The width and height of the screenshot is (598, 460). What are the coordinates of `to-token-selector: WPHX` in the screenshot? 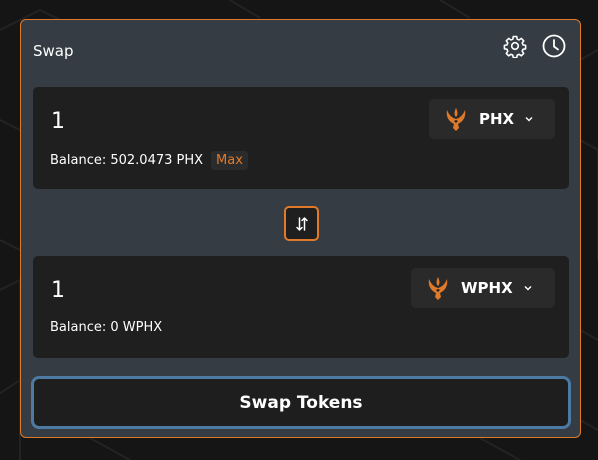 It's located at (483, 288).